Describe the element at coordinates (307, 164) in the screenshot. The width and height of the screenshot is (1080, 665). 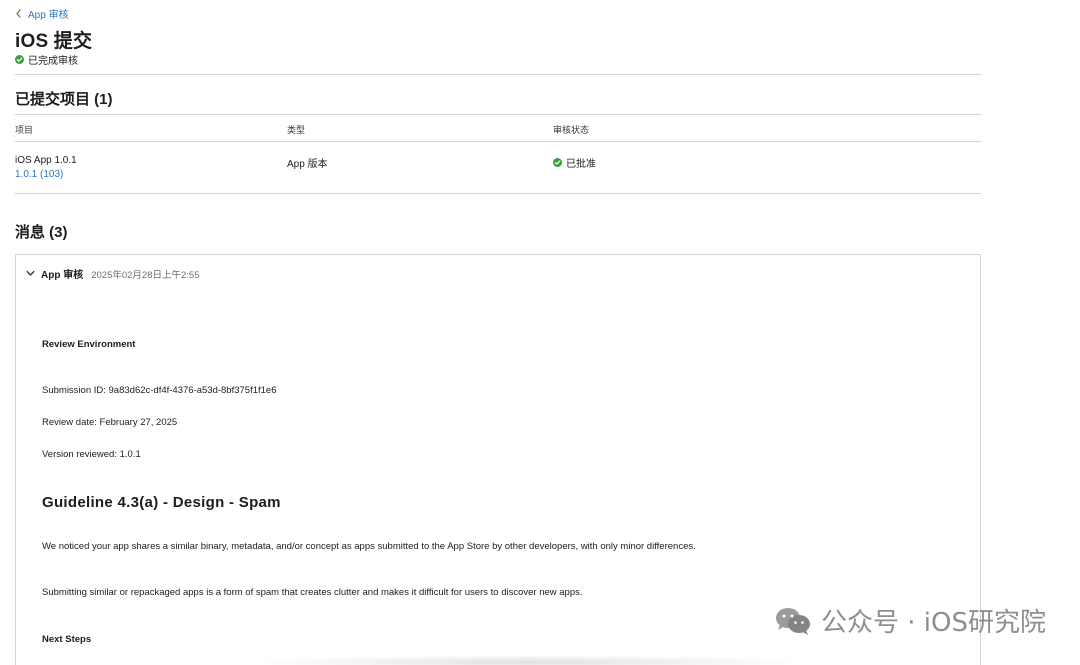
I see `item-type: App 版本` at that location.